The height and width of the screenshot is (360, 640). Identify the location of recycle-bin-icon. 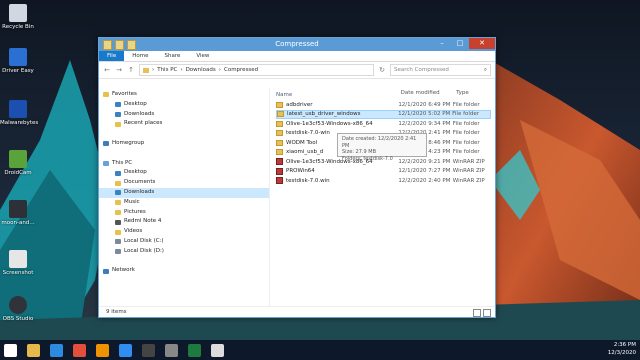
(18, 13).